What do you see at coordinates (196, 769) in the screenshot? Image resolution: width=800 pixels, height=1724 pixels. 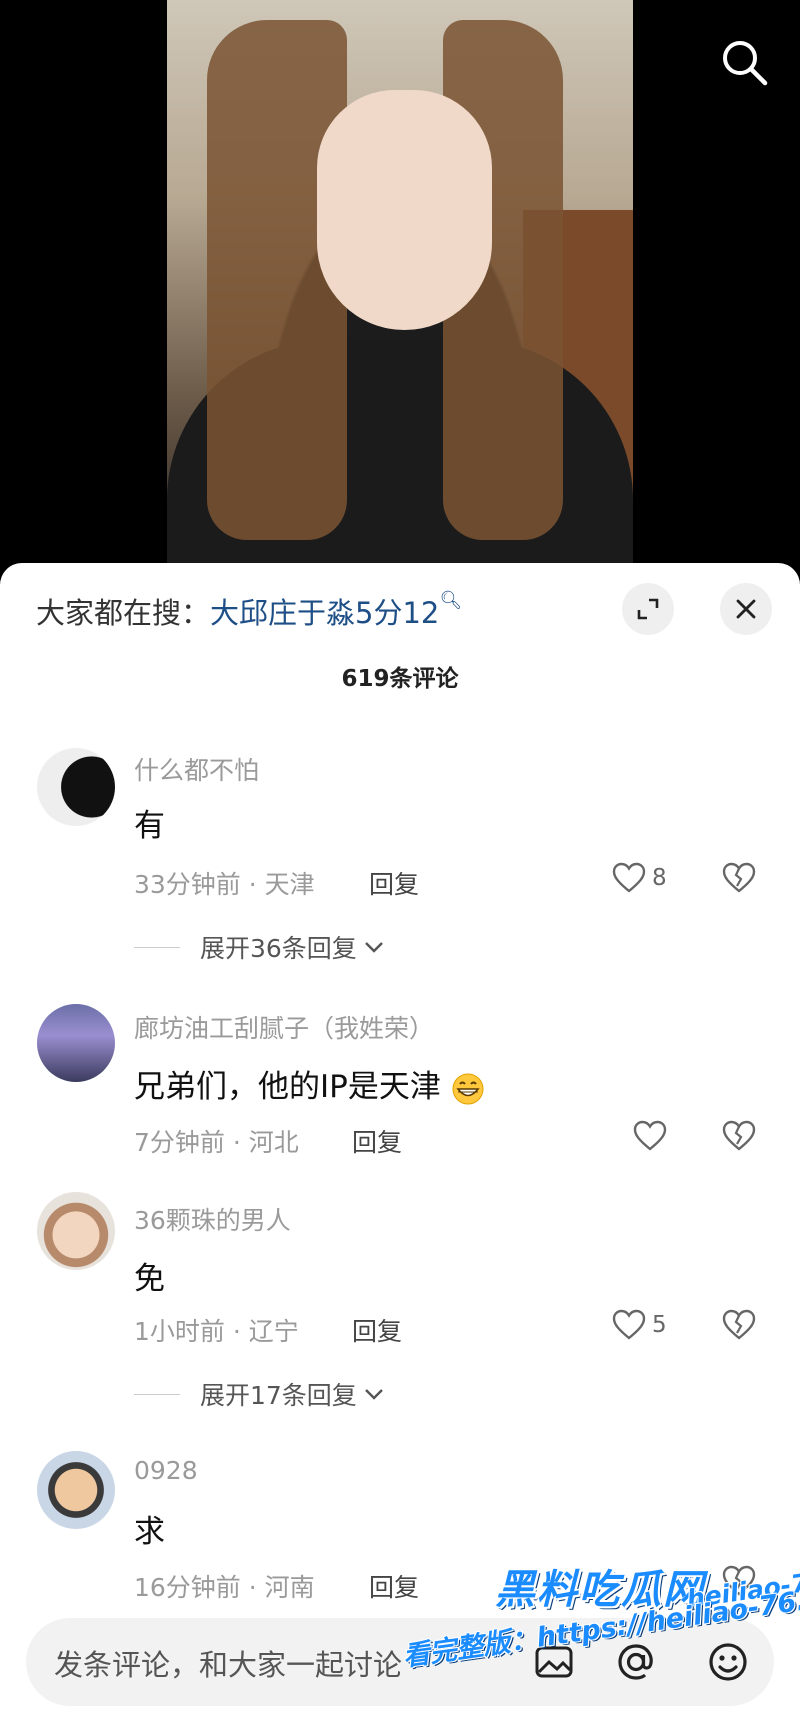 I see `comment-author: 什么都不怕` at bounding box center [196, 769].